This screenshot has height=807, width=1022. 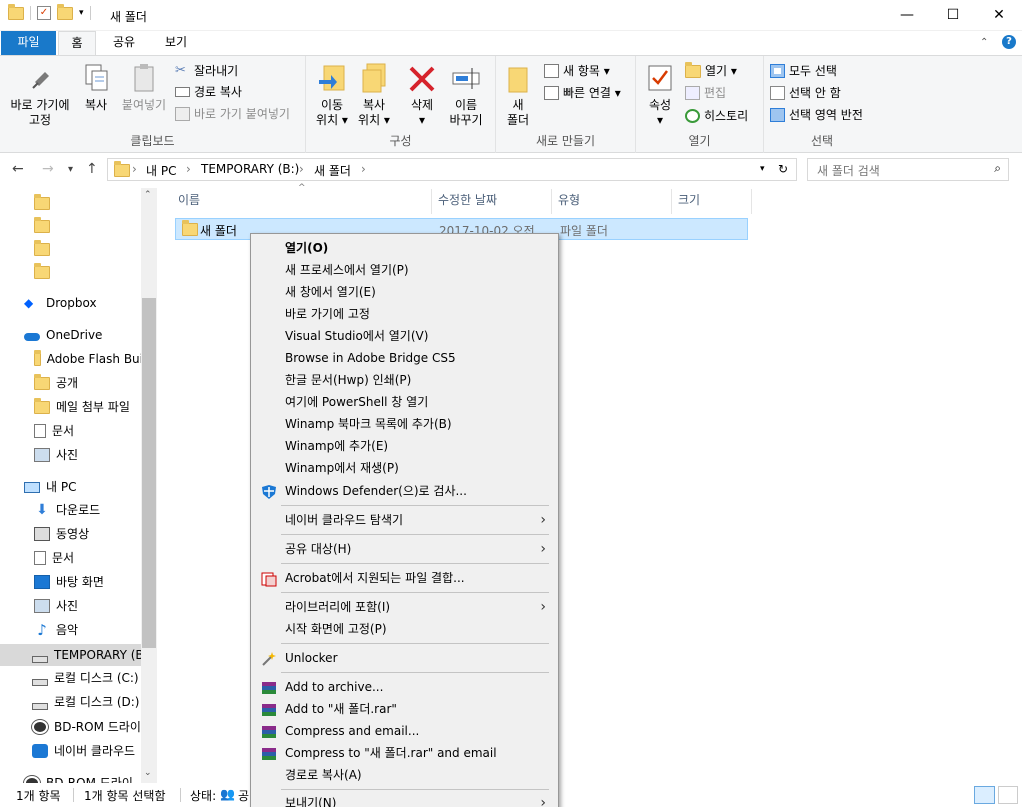 What do you see at coordinates (711, 71) in the screenshot?
I see `open-button: 열기 ▾` at bounding box center [711, 71].